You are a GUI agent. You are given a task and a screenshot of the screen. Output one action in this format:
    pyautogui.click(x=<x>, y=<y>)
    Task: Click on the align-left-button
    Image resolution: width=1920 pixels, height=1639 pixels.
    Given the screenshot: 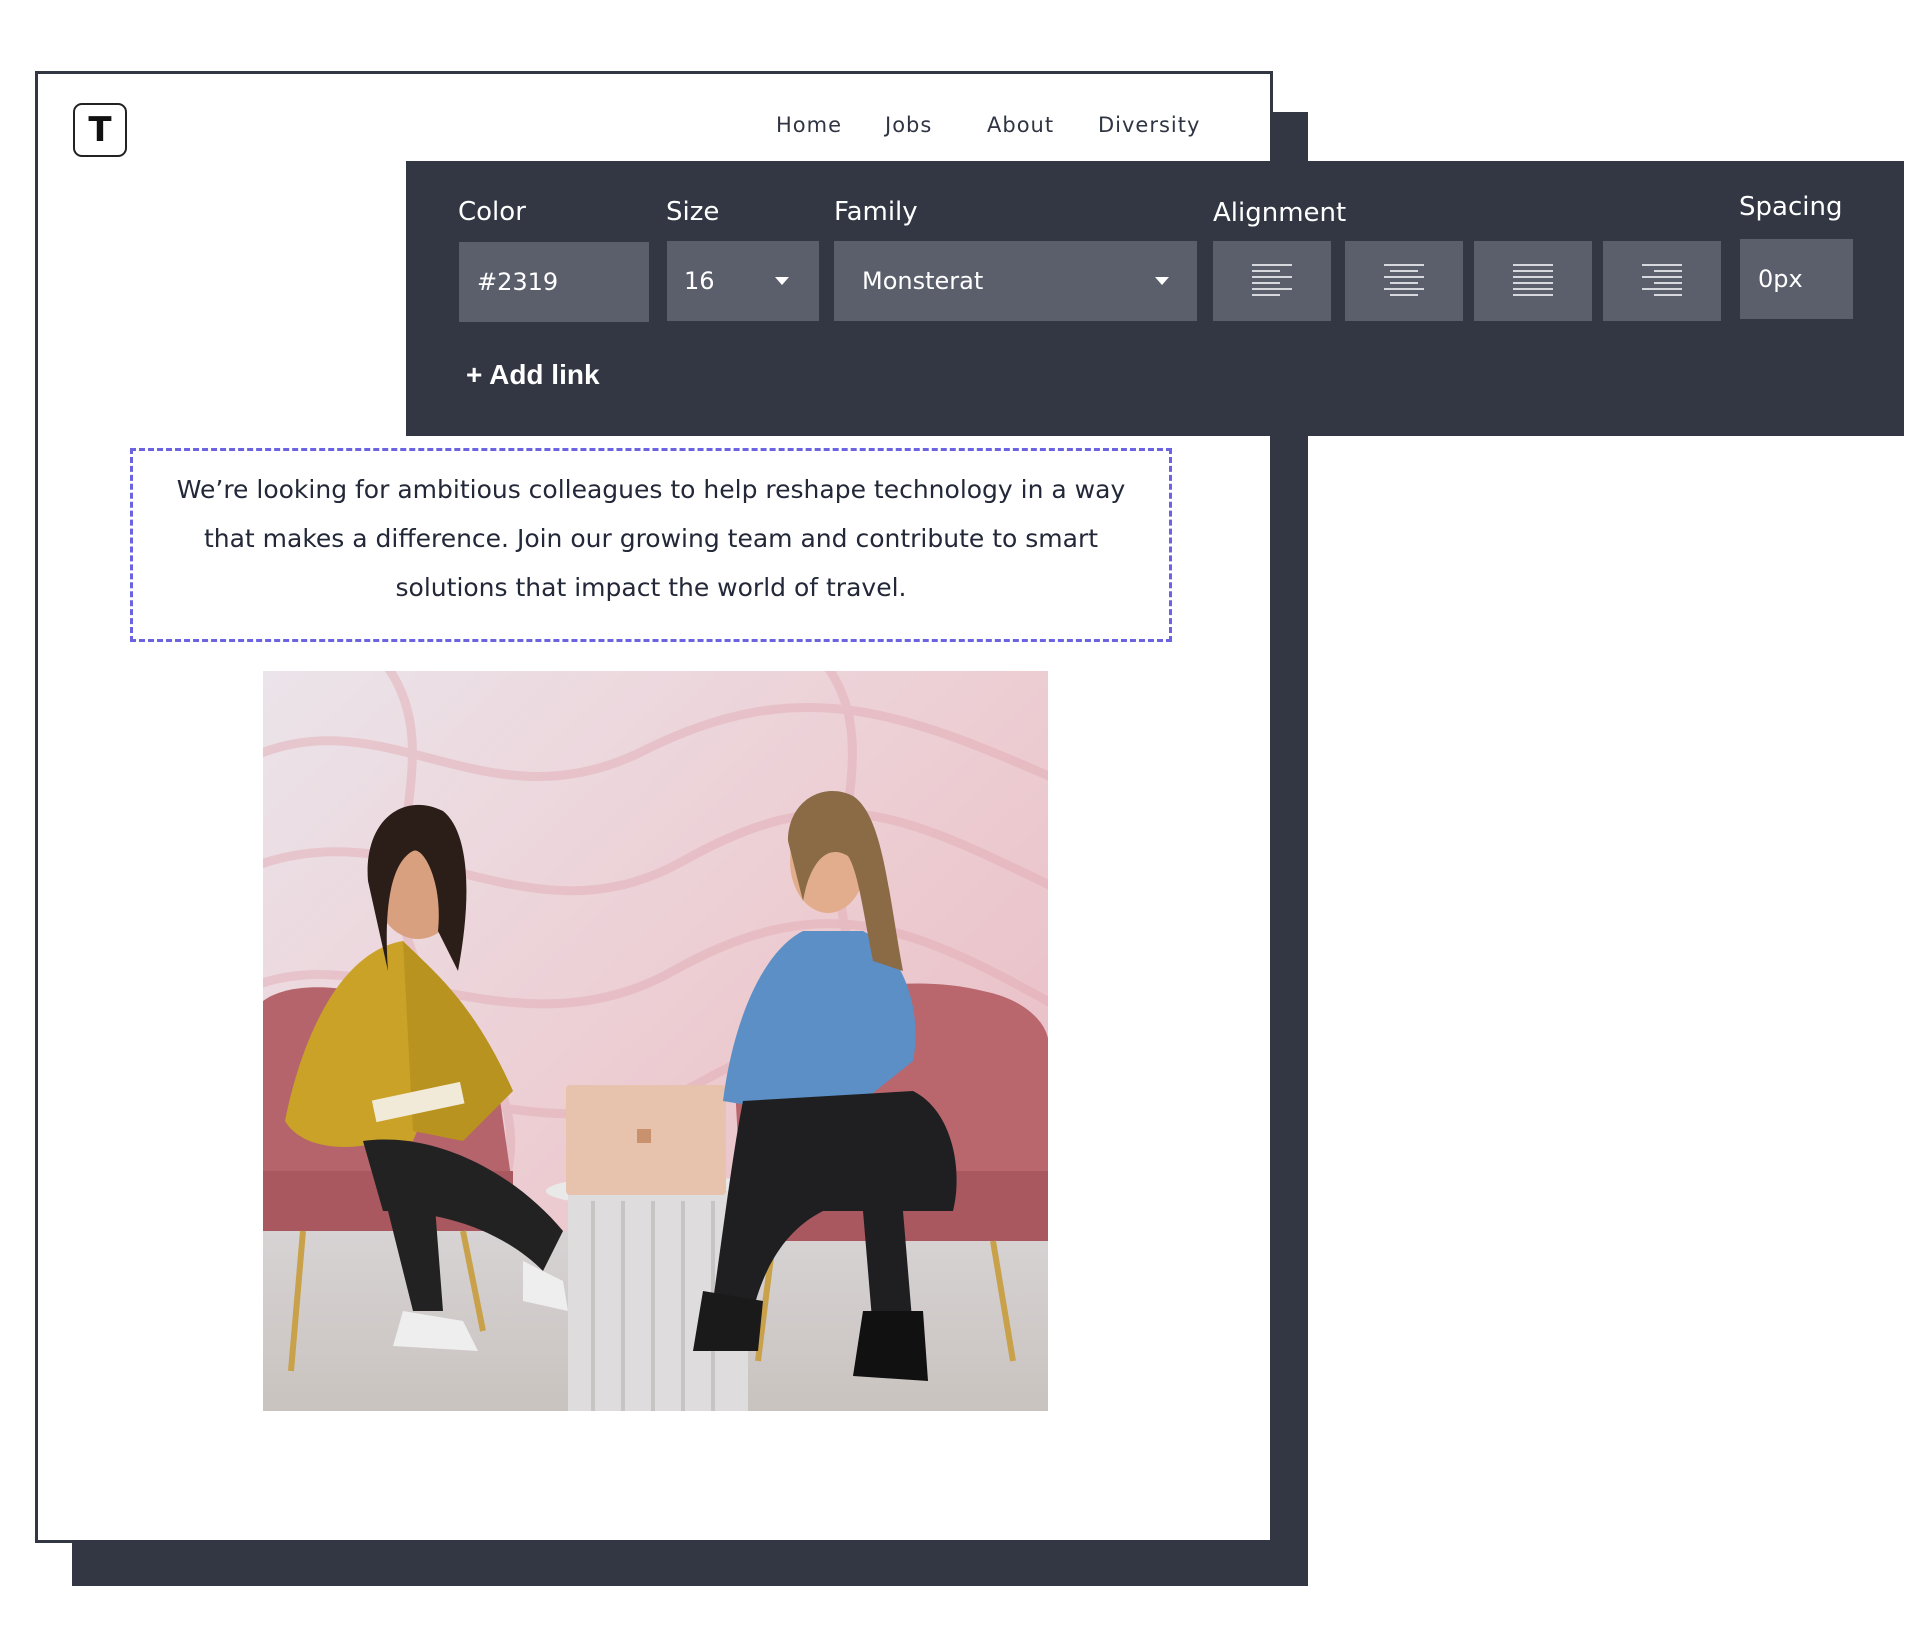 What is the action you would take?
    pyautogui.click(x=1272, y=281)
    